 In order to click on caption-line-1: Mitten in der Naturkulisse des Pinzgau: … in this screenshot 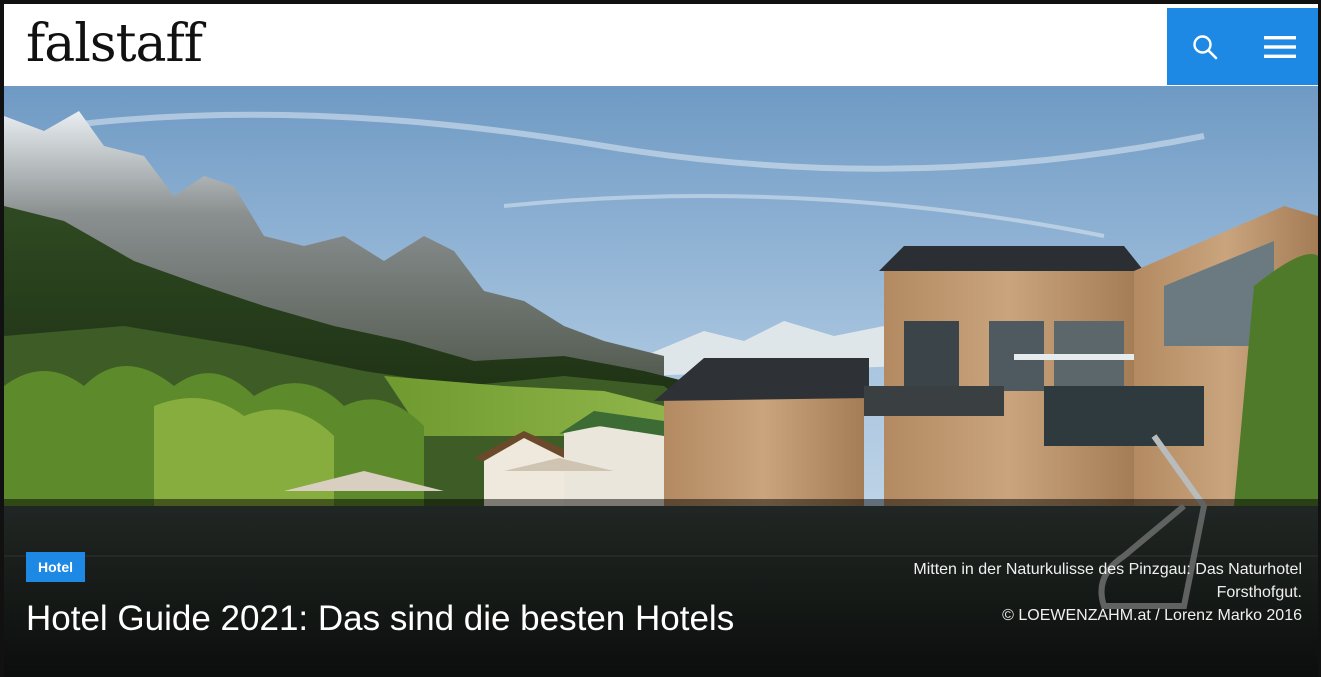, I will do `click(1107, 569)`.